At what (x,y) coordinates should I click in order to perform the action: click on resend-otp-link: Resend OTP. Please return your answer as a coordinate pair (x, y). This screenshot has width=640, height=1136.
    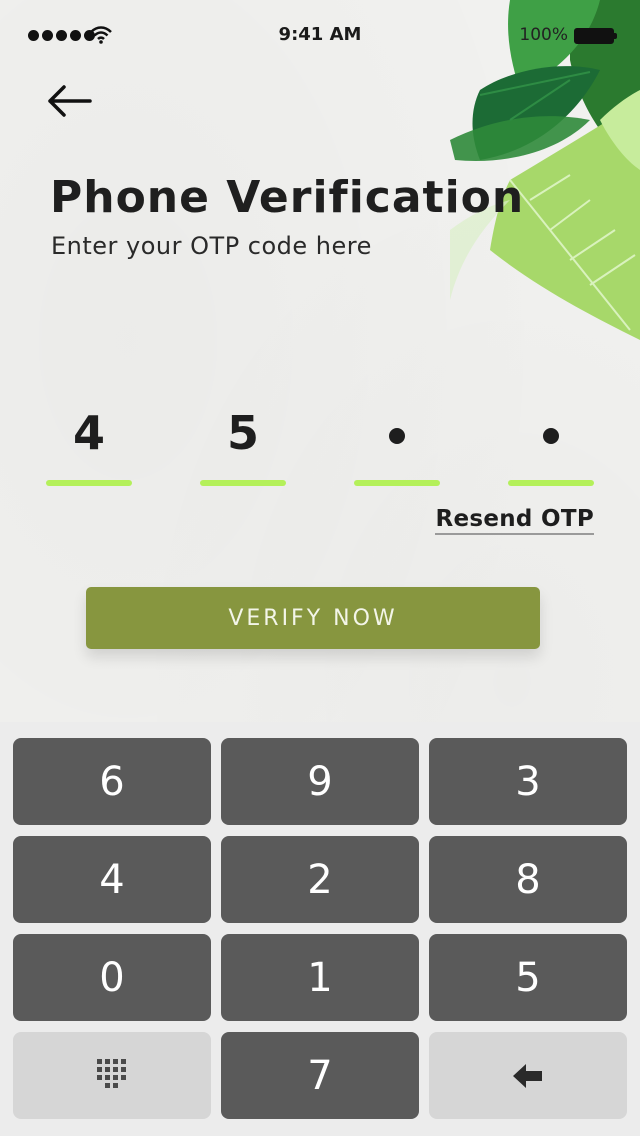
    Looking at the image, I should click on (514, 520).